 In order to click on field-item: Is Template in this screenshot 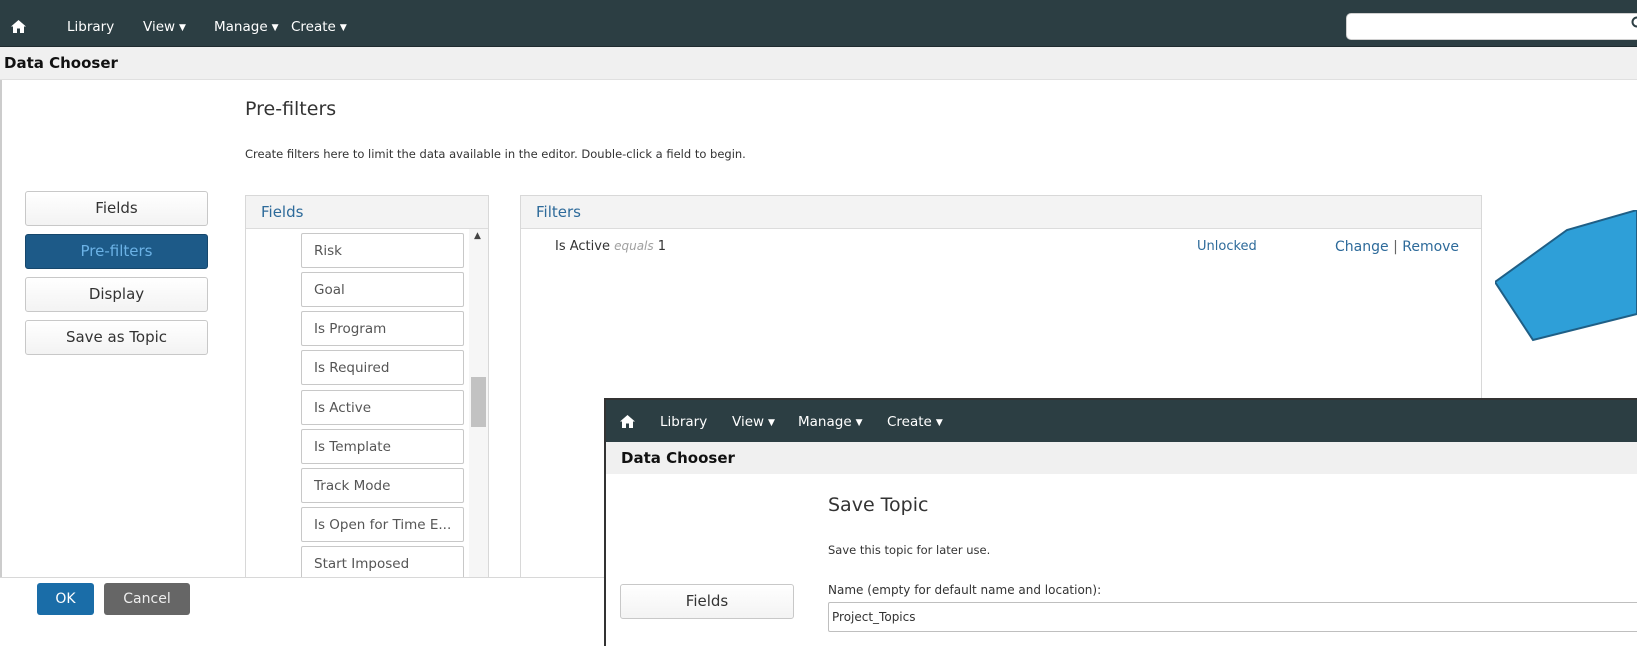, I will do `click(382, 446)`.